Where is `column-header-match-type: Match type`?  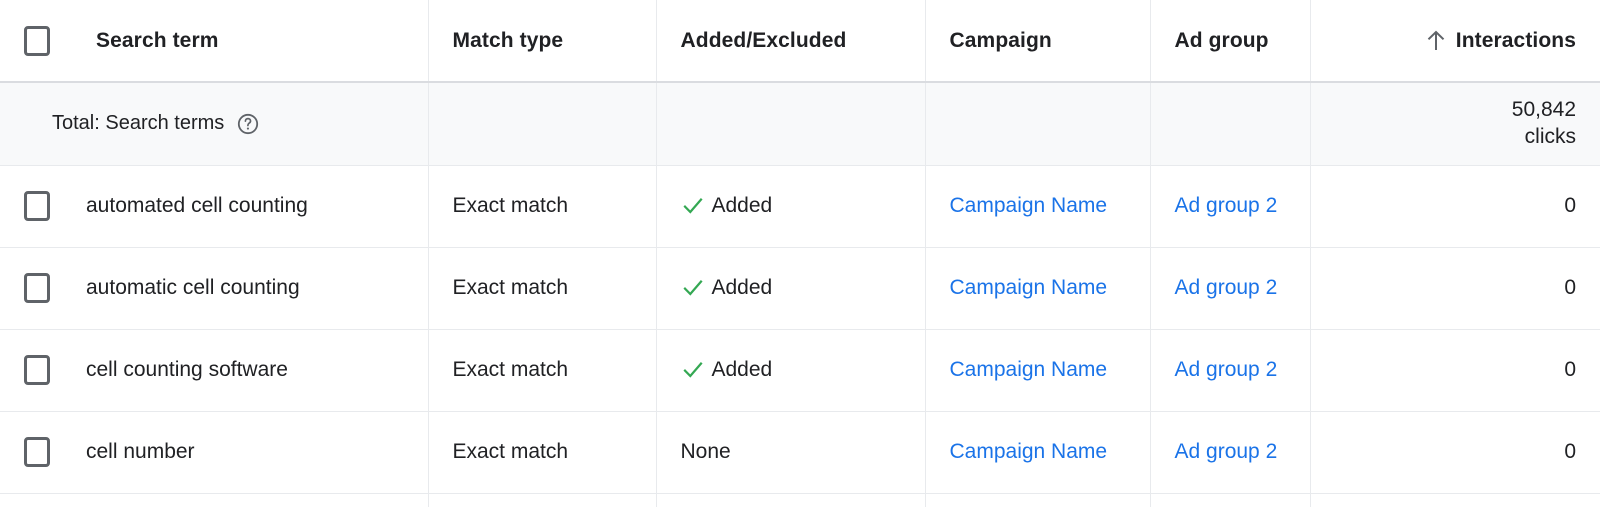 column-header-match-type: Match type is located at coordinates (542, 41).